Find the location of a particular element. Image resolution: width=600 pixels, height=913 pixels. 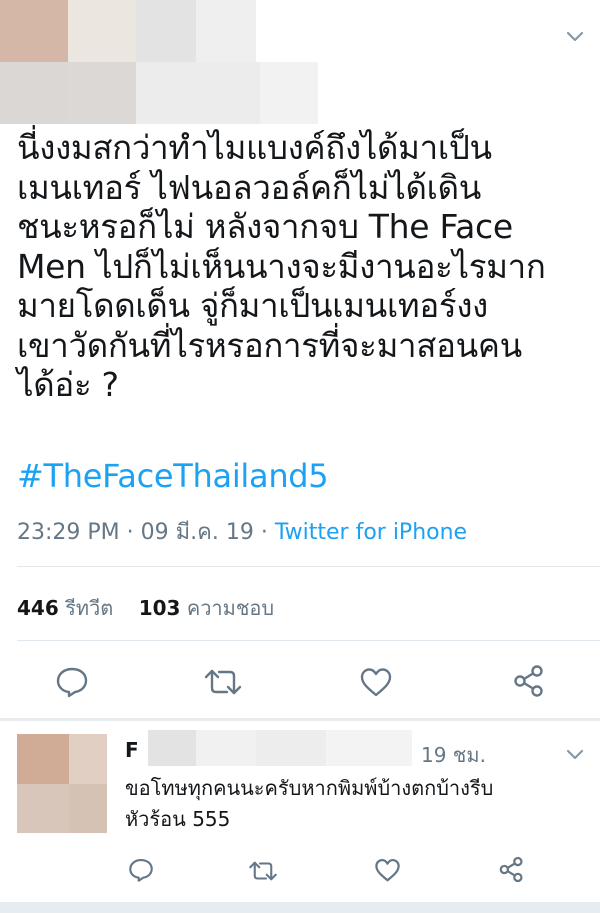

retweet-label: รีทวีต is located at coordinates (89, 608).